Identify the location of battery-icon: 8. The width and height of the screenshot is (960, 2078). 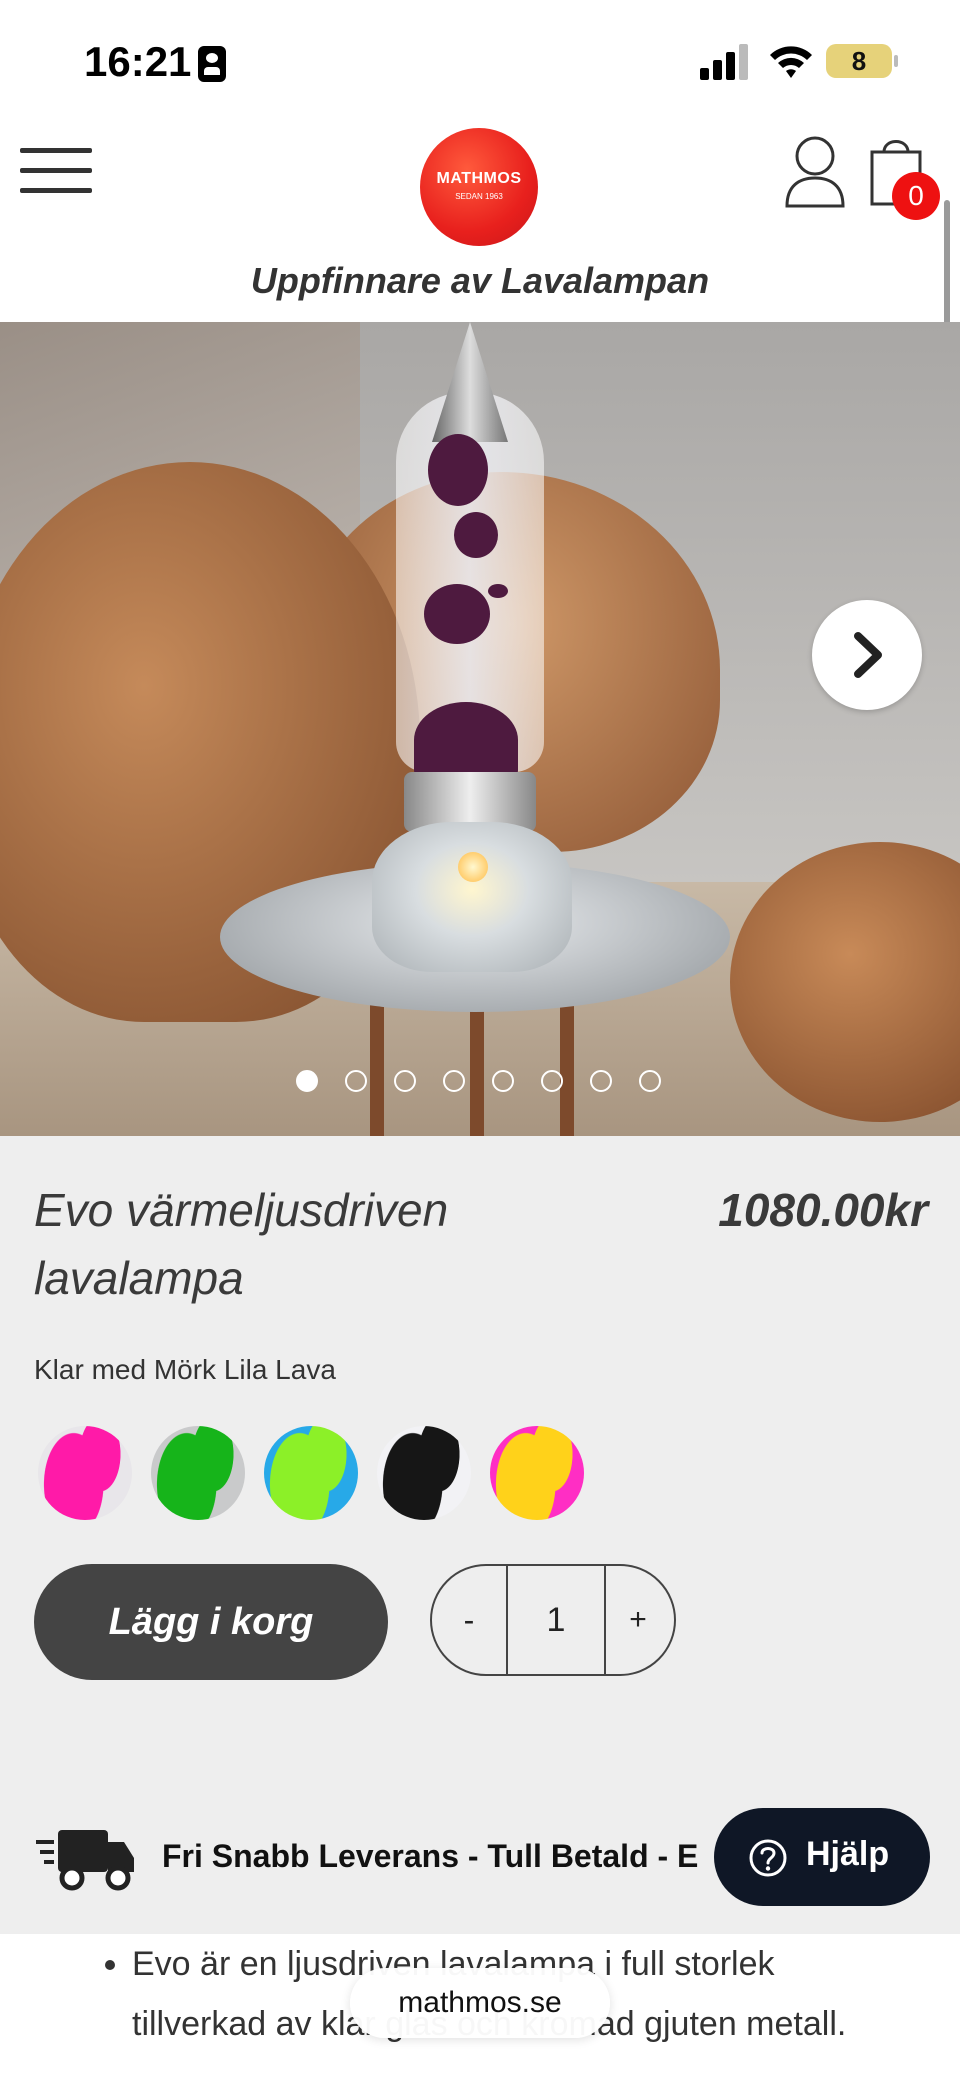
(862, 61).